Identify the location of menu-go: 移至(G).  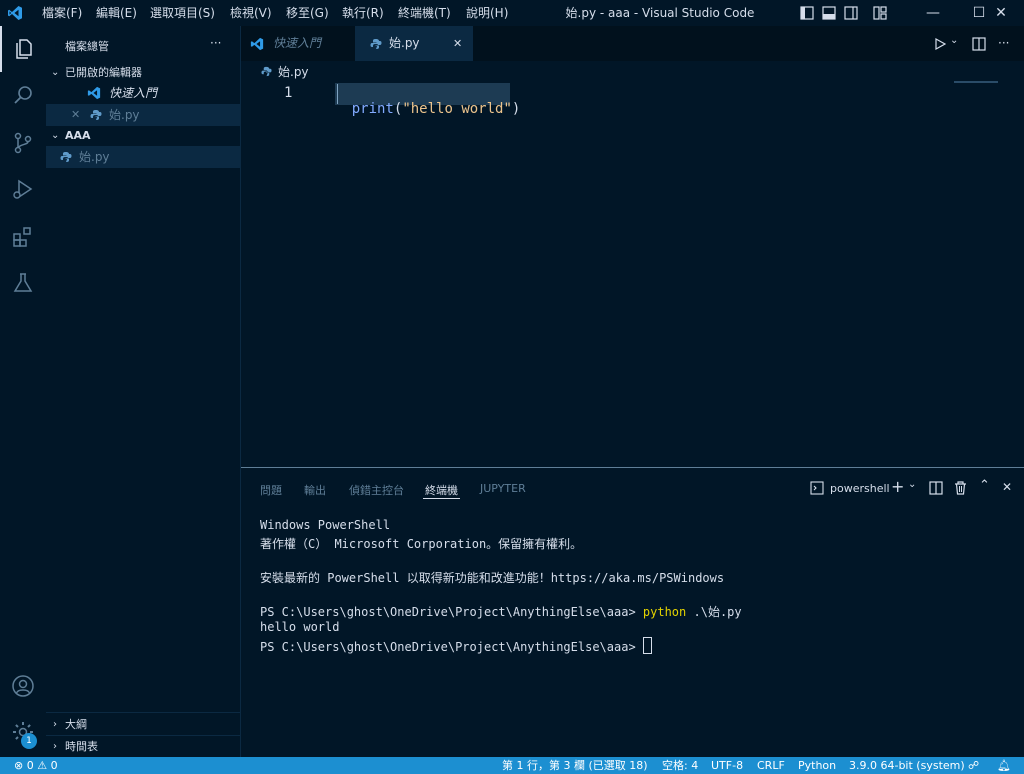
(307, 13).